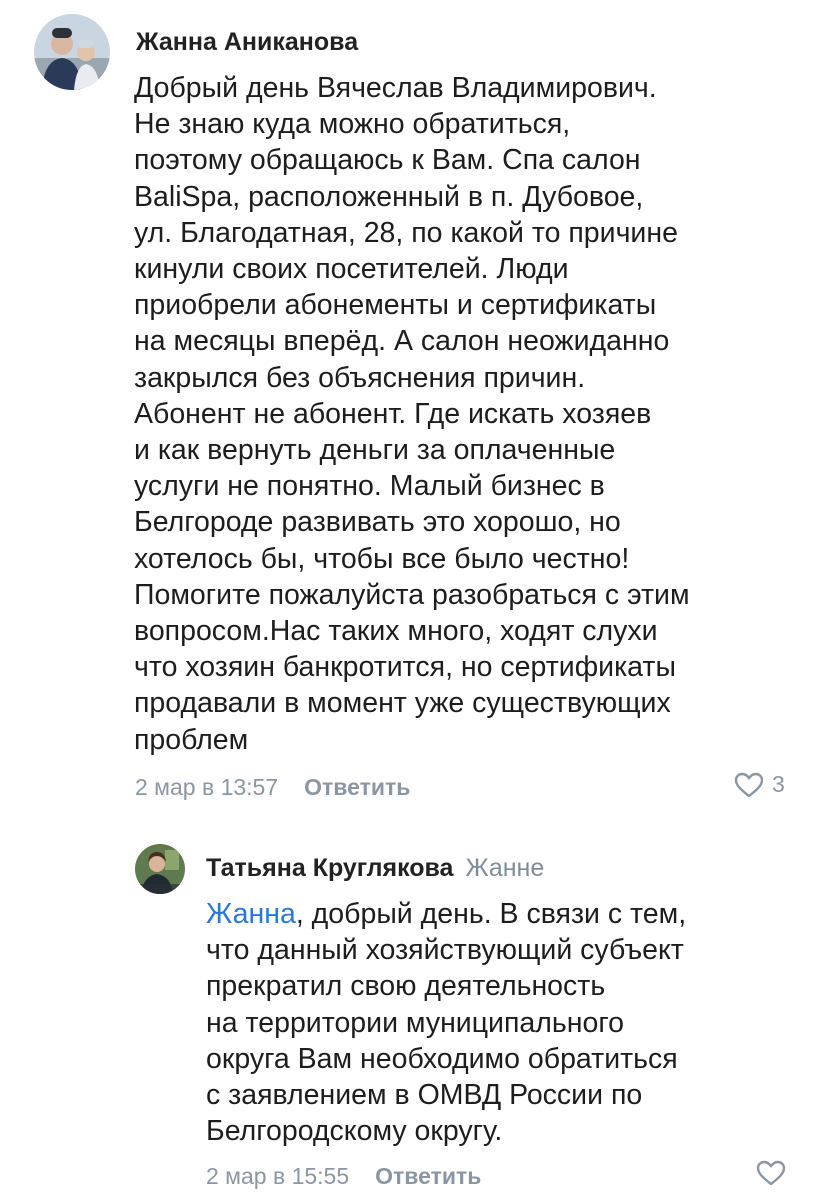 This screenshot has height=1200, width=822. Describe the element at coordinates (247, 42) in the screenshot. I see `comment-author: Жанна Аниканова` at that location.